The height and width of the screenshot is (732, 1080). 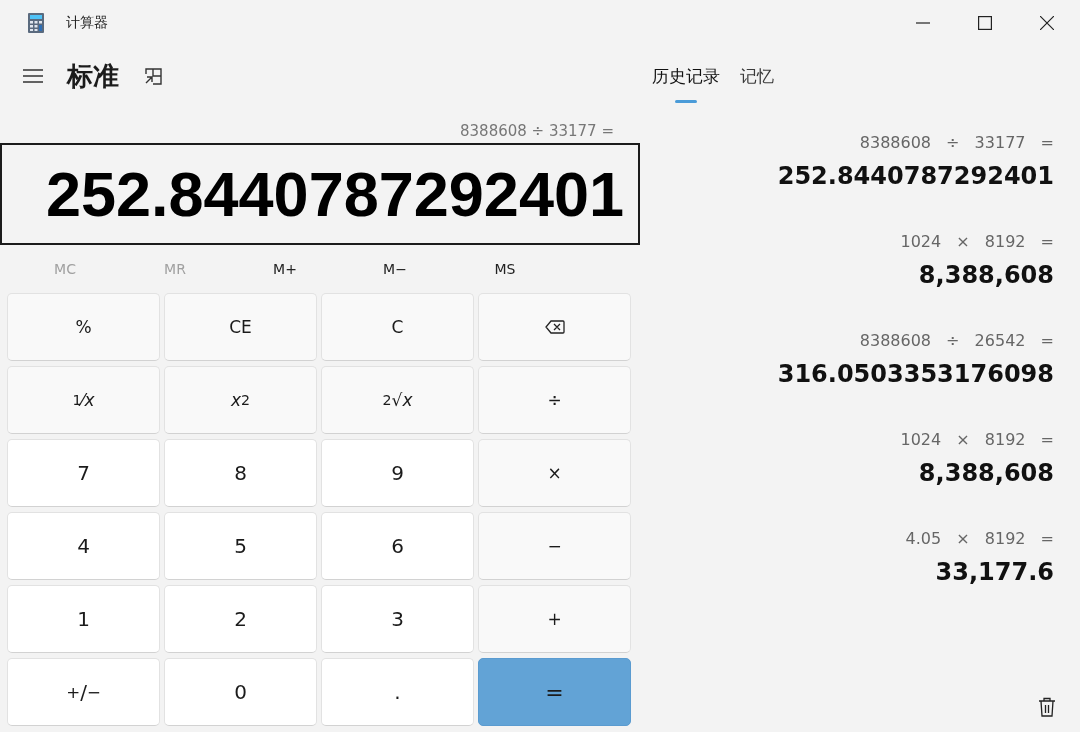 What do you see at coordinates (1047, 707) in the screenshot?
I see `trash-icon` at bounding box center [1047, 707].